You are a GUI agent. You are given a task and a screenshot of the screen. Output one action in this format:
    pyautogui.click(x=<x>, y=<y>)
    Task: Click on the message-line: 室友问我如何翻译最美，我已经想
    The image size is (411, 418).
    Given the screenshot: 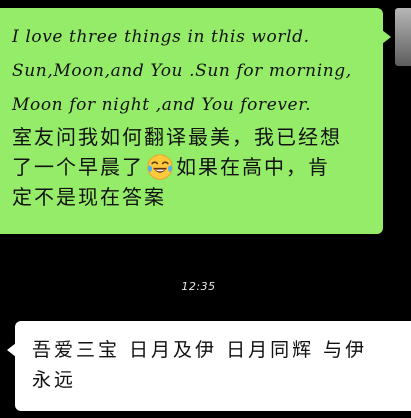 What is the action you would take?
    pyautogui.click(x=177, y=137)
    